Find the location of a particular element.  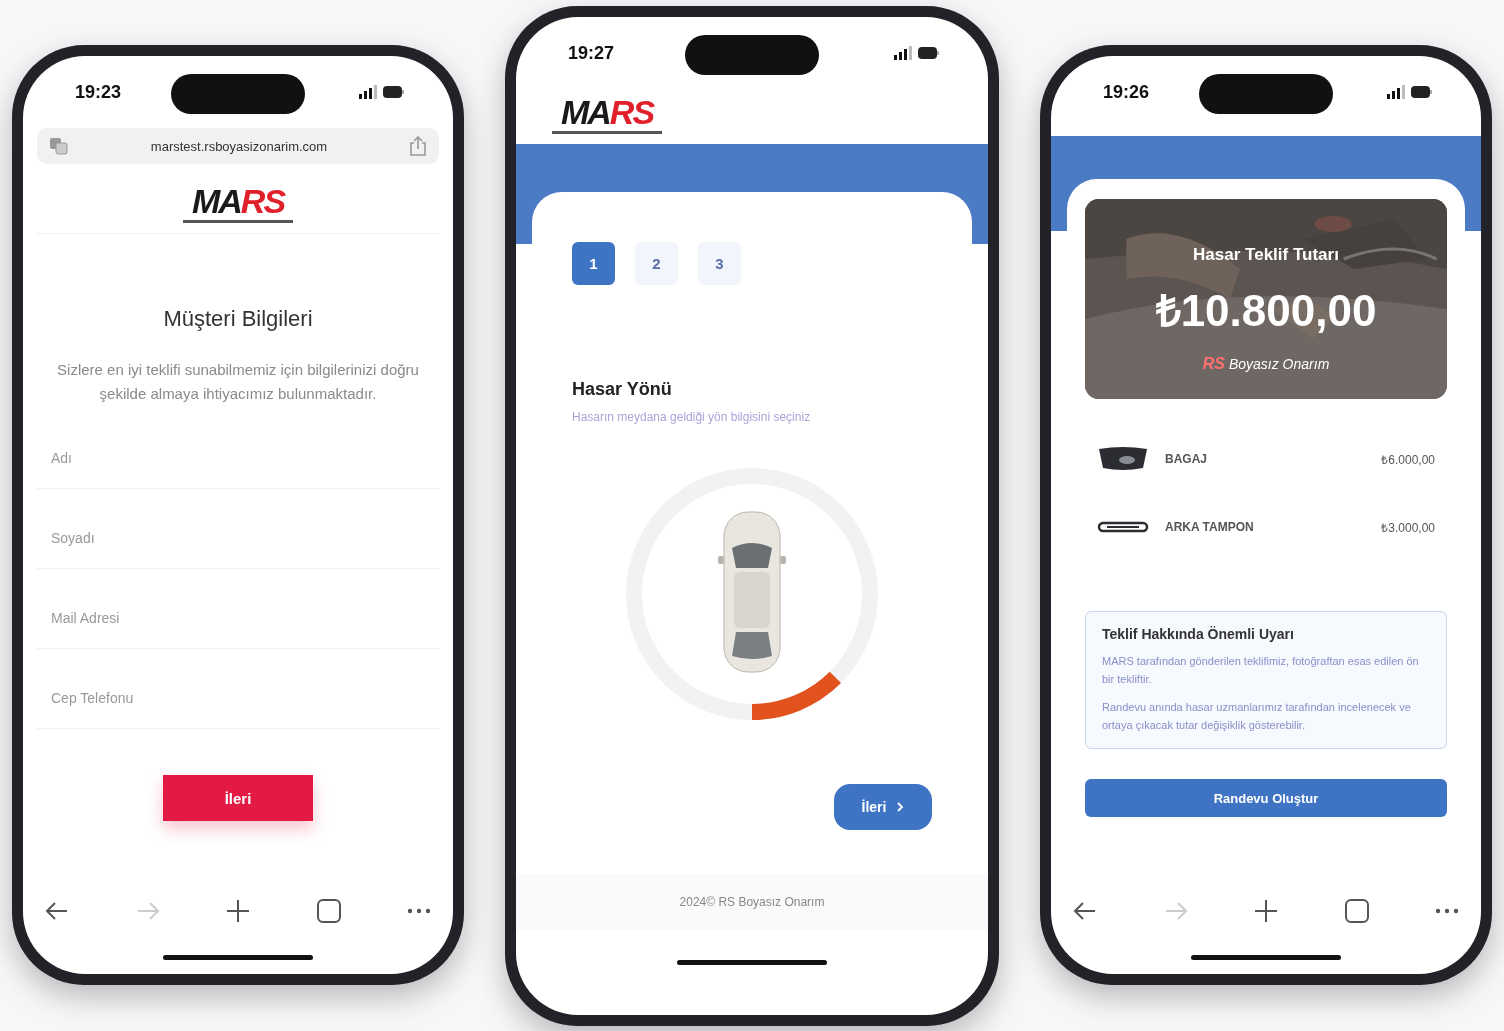

warning-text: Randevu anında hasar uzmanlarımız tarafından incelenecek ve ortaya çıkacak tutar değişiklik gösterebilir. is located at coordinates (1257, 716).